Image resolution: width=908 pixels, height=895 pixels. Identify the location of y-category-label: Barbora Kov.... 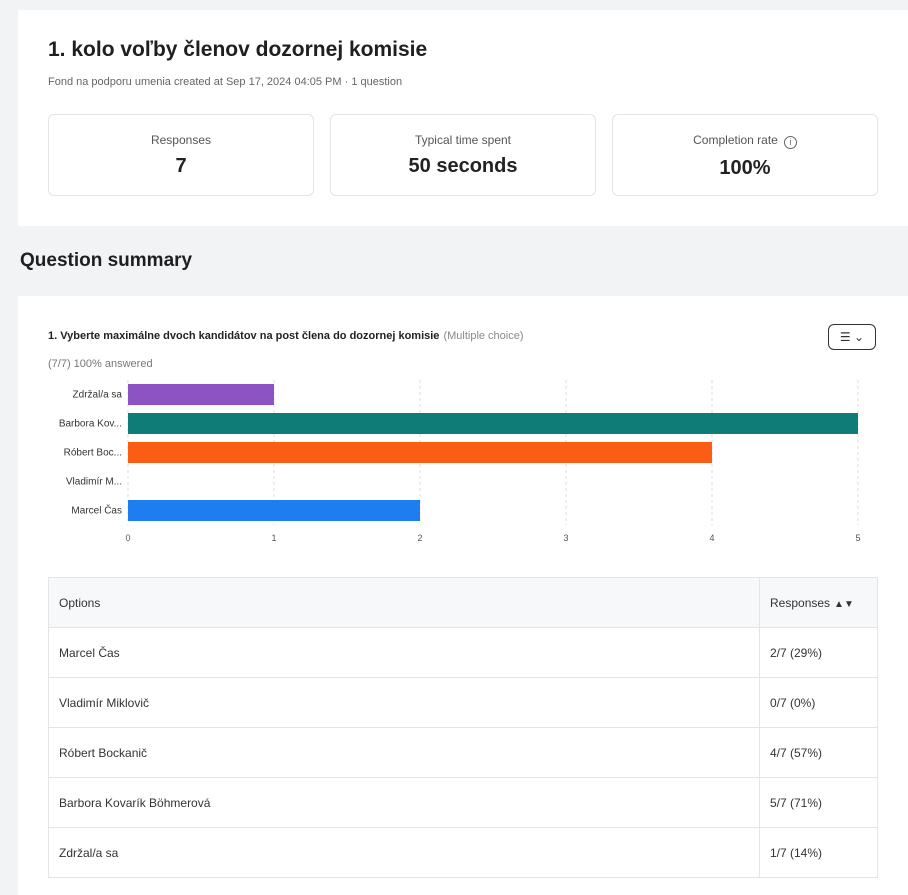
(90, 424).